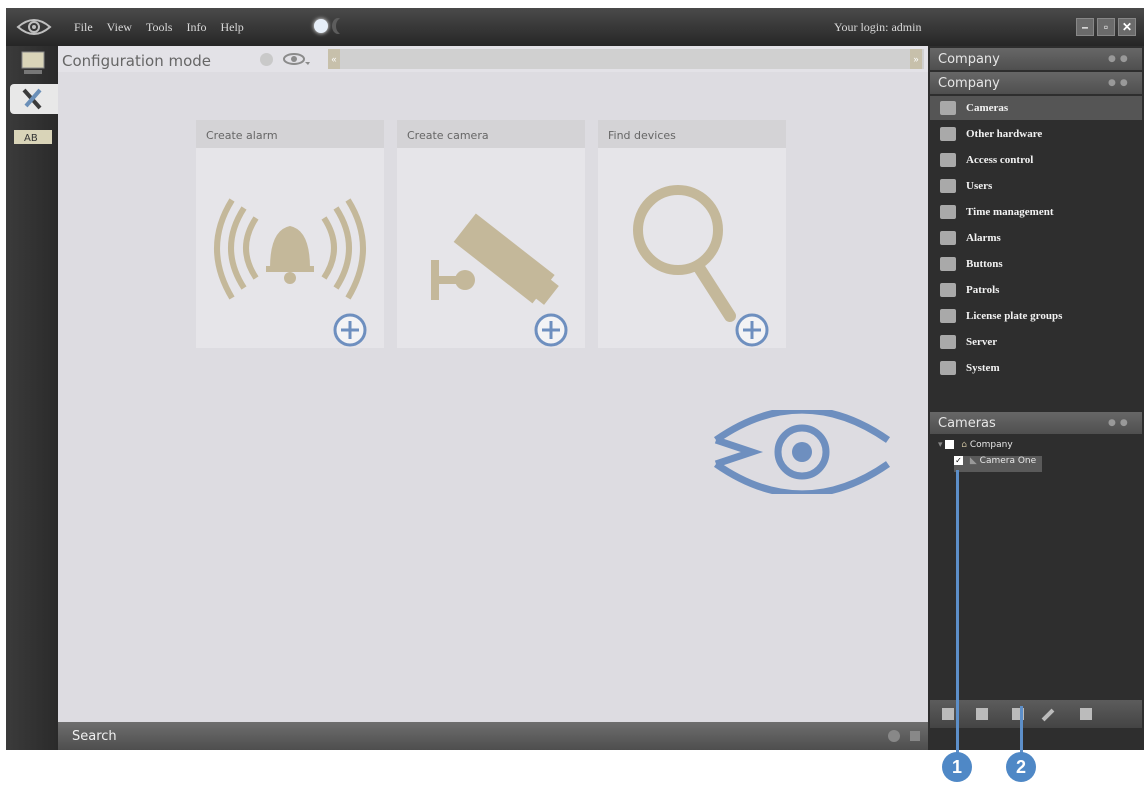 The image size is (1144, 785). Describe the element at coordinates (979, 186) in the screenshot. I see `nav-item-label: Users` at that location.